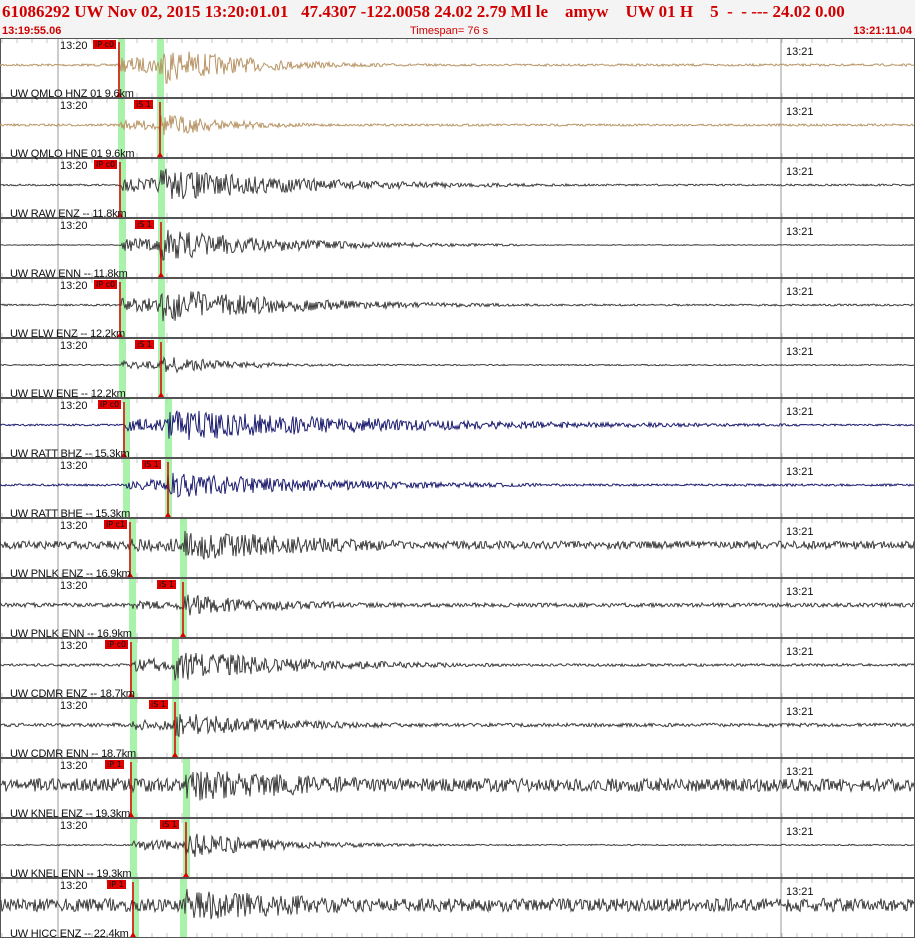 The width and height of the screenshot is (915, 940). I want to click on pick-label: iP c1, so click(116, 524).